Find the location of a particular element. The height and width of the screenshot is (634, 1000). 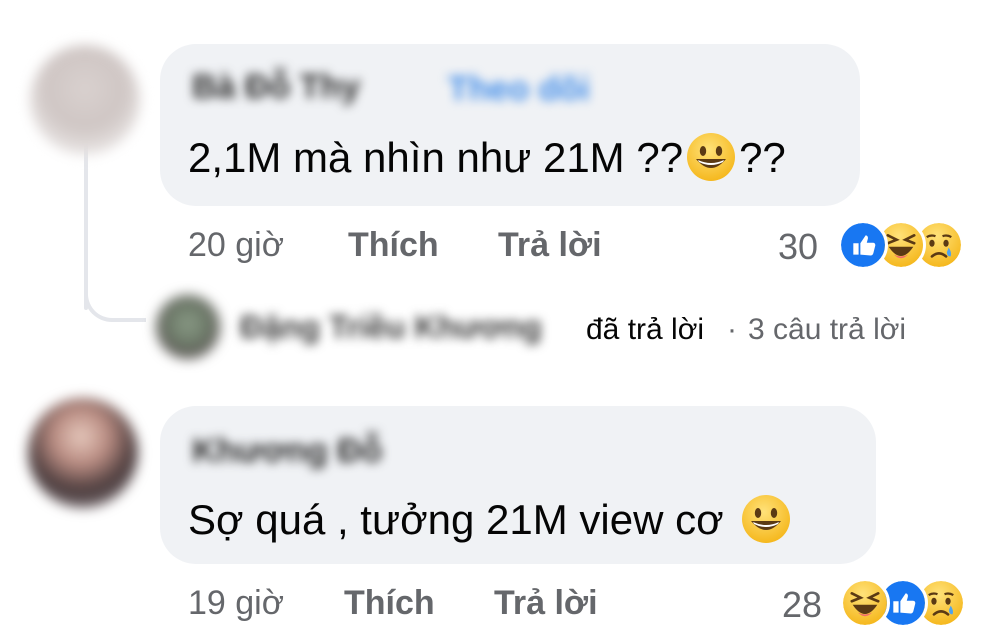

comment-text-part: ?? is located at coordinates (762, 157).